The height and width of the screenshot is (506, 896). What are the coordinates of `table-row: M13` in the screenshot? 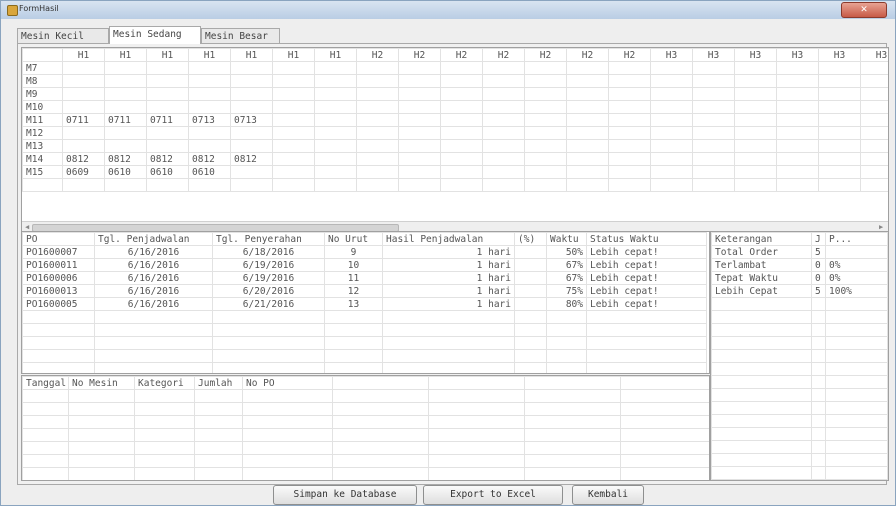 It's located at (455, 146).